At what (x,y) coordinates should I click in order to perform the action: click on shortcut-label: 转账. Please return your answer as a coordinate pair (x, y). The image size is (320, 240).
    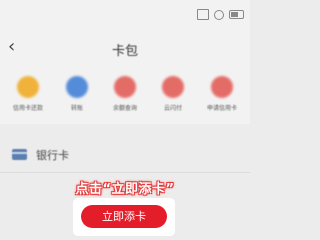
    Looking at the image, I should click on (76, 108).